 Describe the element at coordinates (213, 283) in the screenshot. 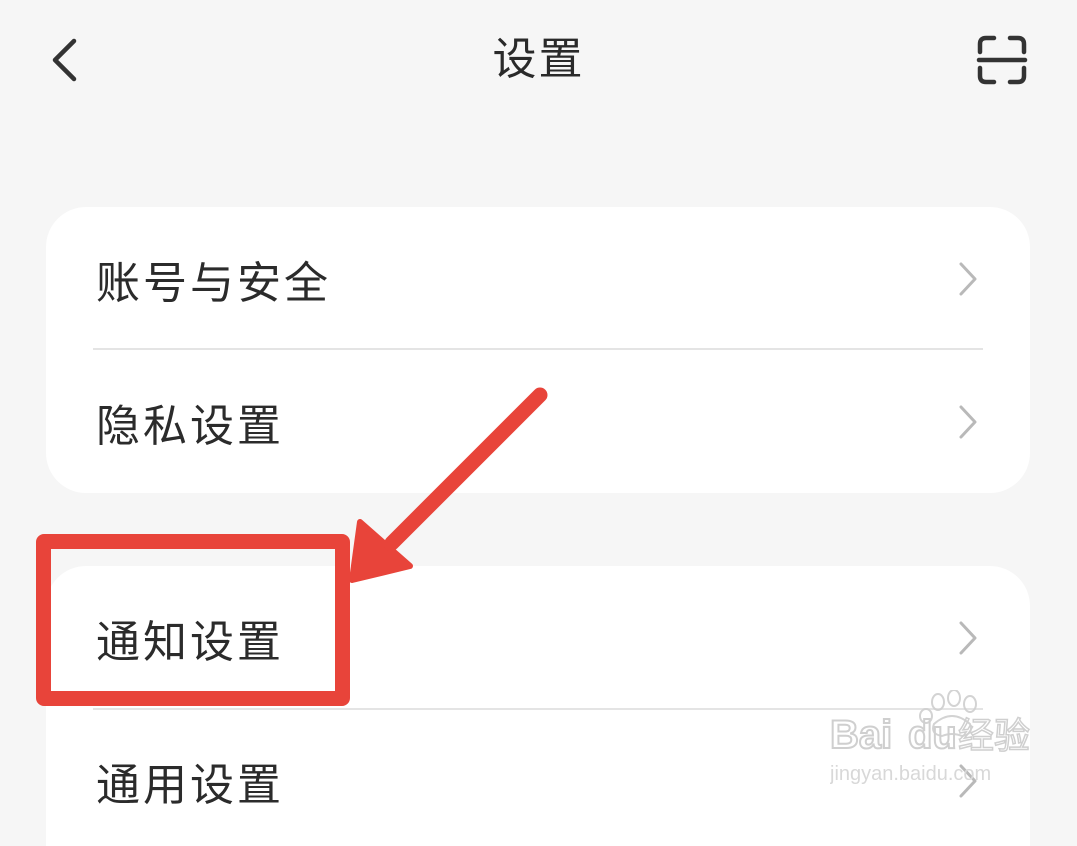

I see `settings-item-label: 账号与安全` at that location.